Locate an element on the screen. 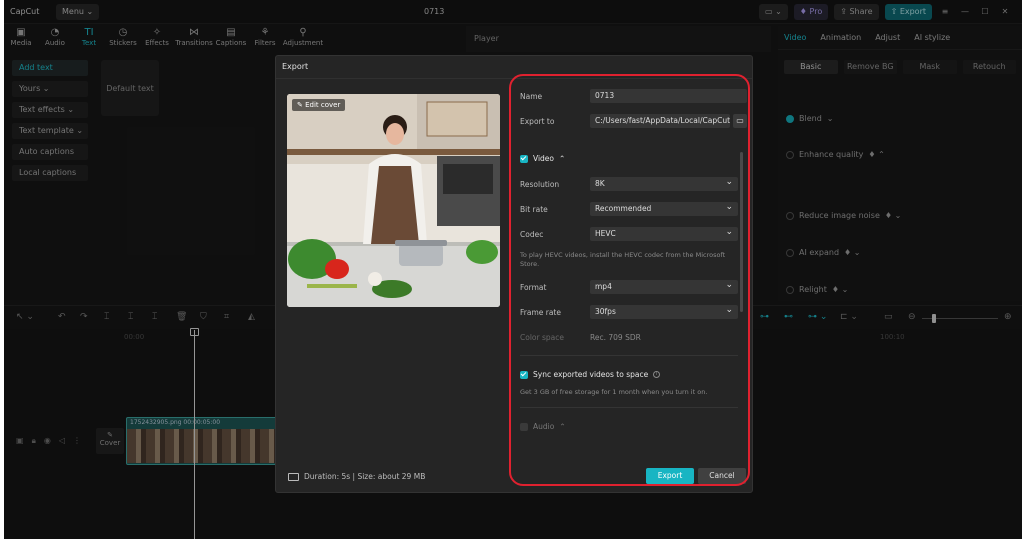  cover-preview: ✎ Edit cover is located at coordinates (393, 200).